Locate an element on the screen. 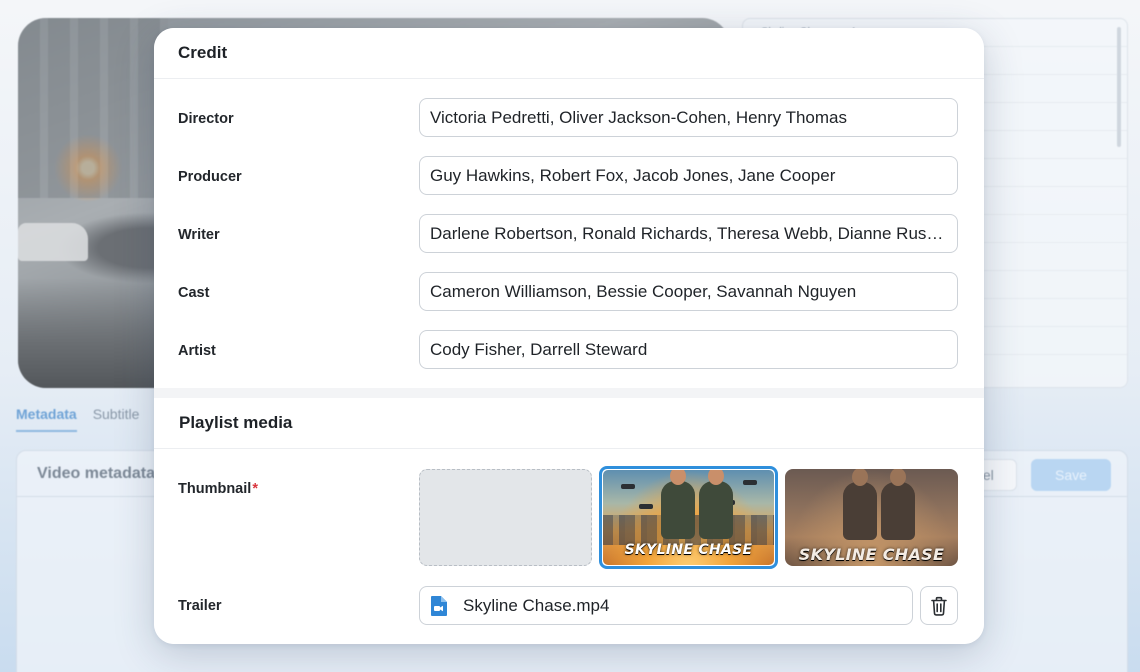  producer-label: Producer is located at coordinates (210, 177).